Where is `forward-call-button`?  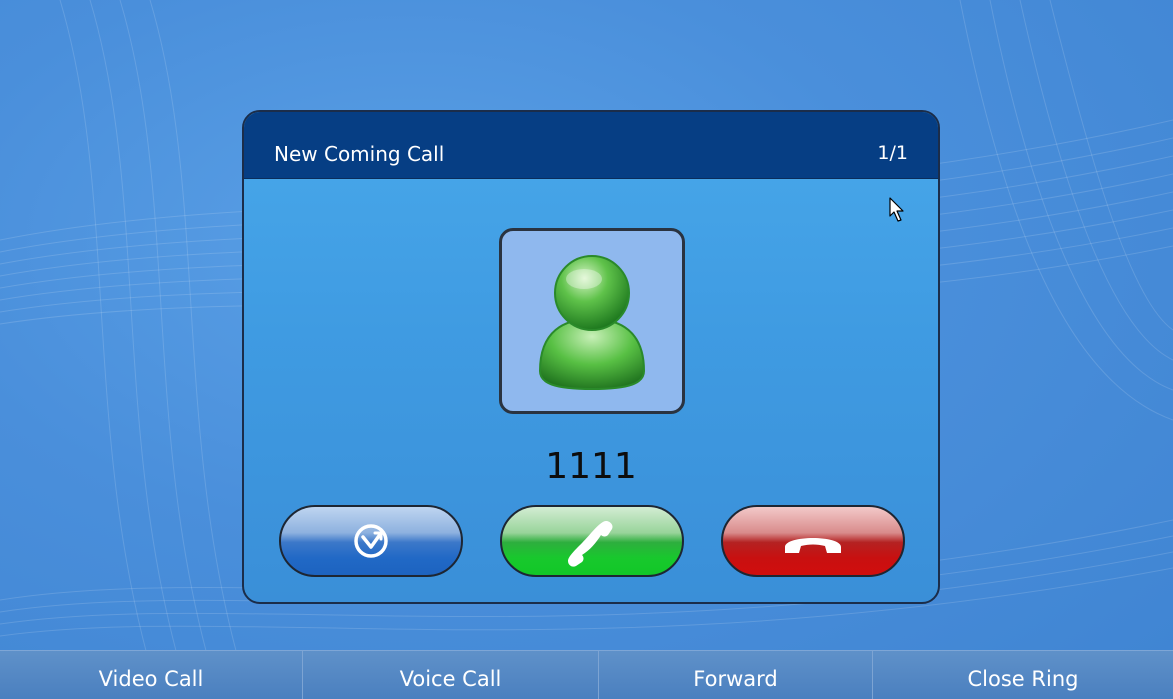 forward-call-button is located at coordinates (371, 541).